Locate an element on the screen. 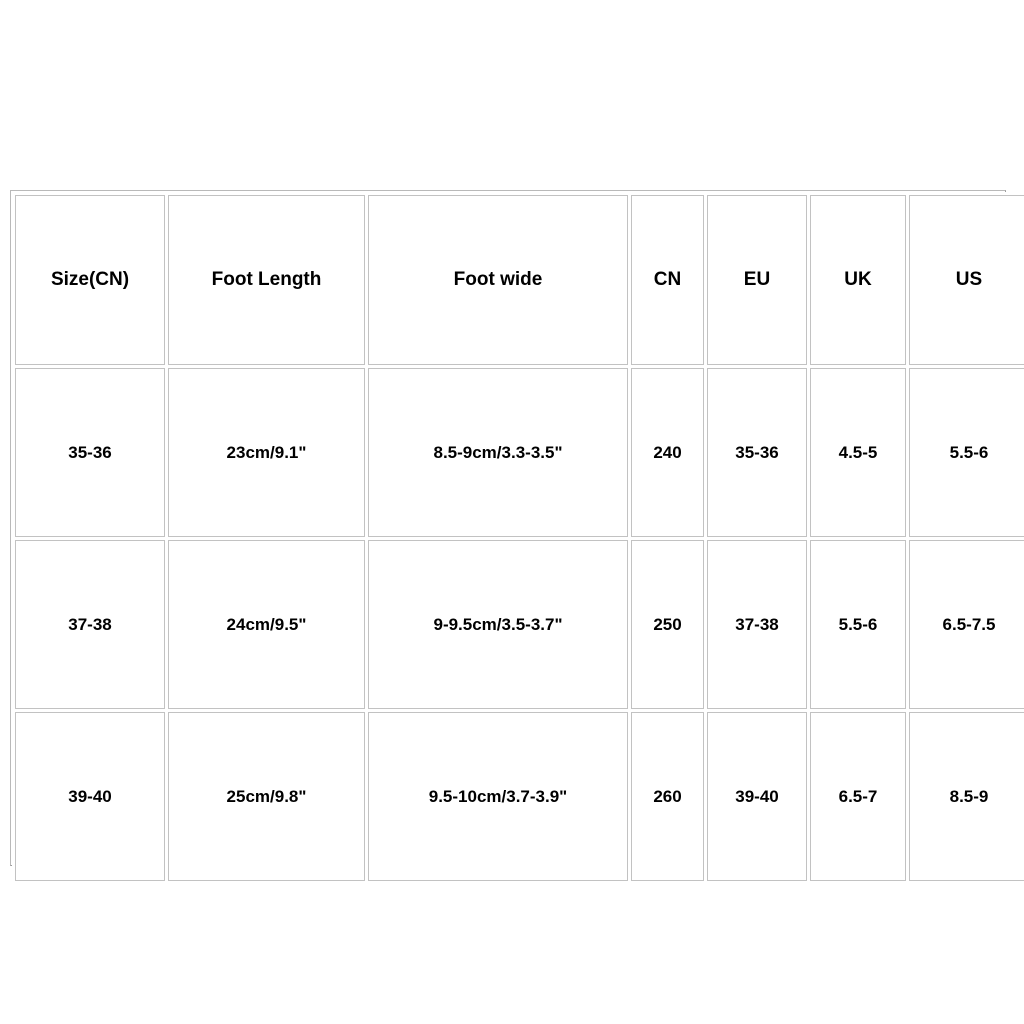 The height and width of the screenshot is (1024, 1024). cell-foot-wide: 9.5-10cm/3.7-3.9" is located at coordinates (498, 796).